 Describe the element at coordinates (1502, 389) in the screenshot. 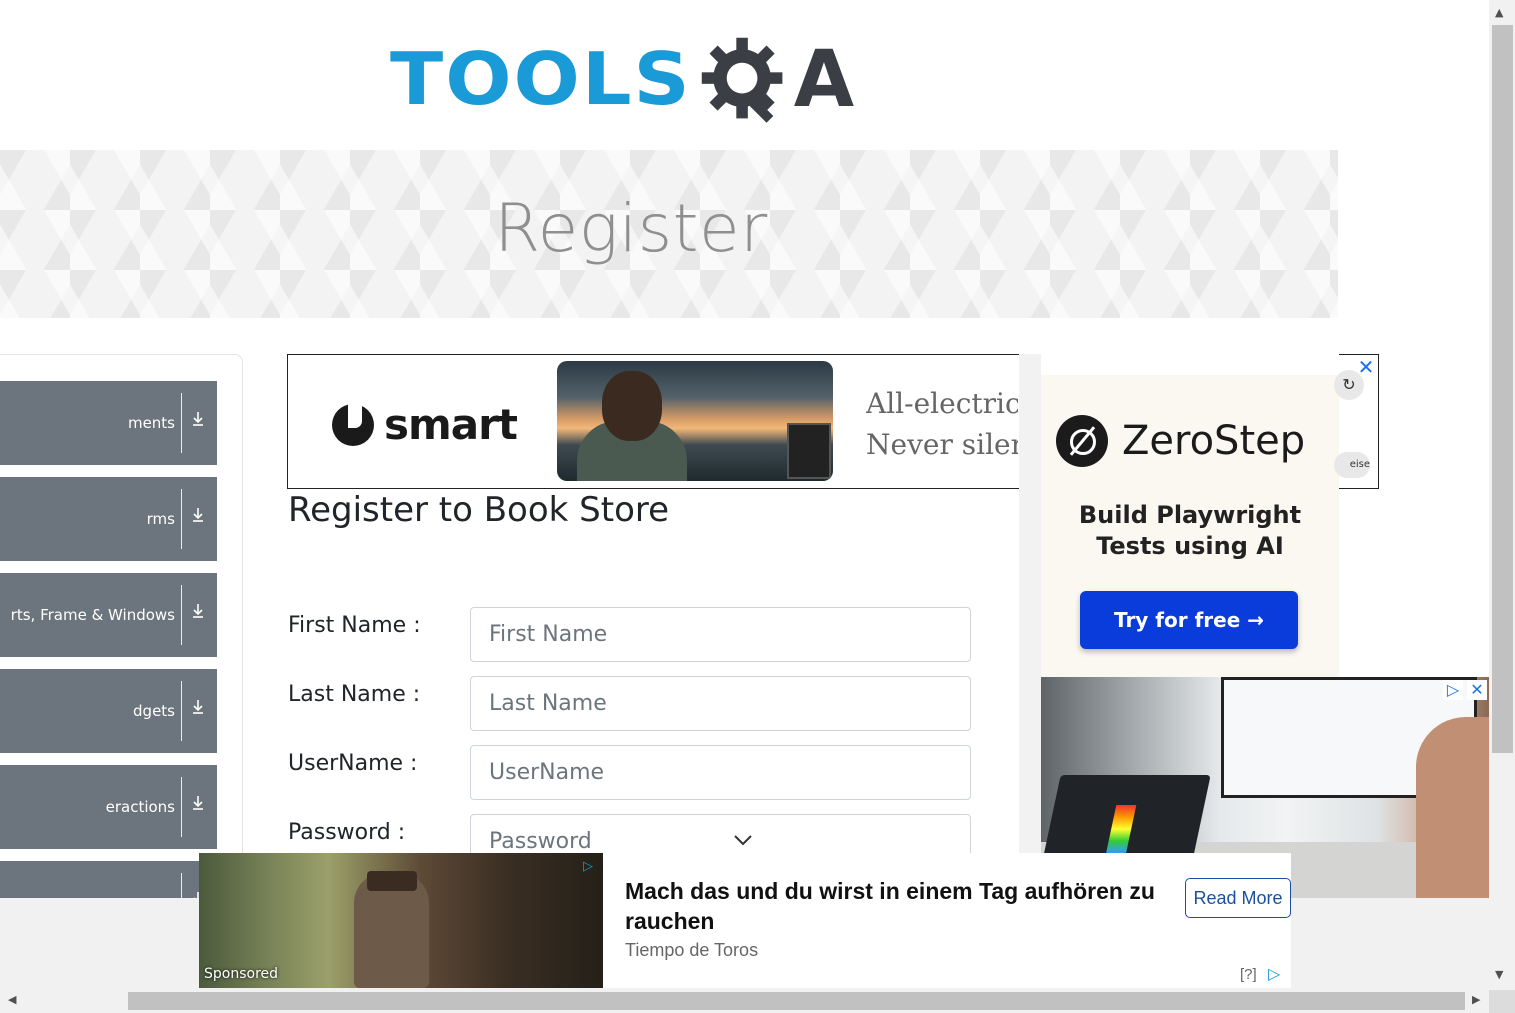

I see `vertical-scrollbar-thumb` at that location.